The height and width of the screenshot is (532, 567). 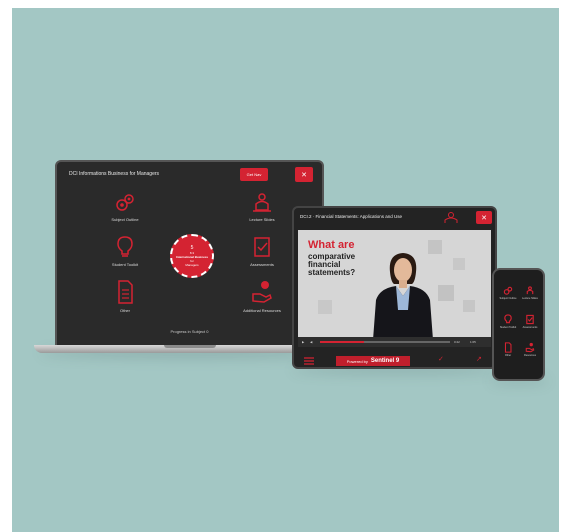 What do you see at coordinates (190, 346) in the screenshot?
I see `laptop-notch` at bounding box center [190, 346].